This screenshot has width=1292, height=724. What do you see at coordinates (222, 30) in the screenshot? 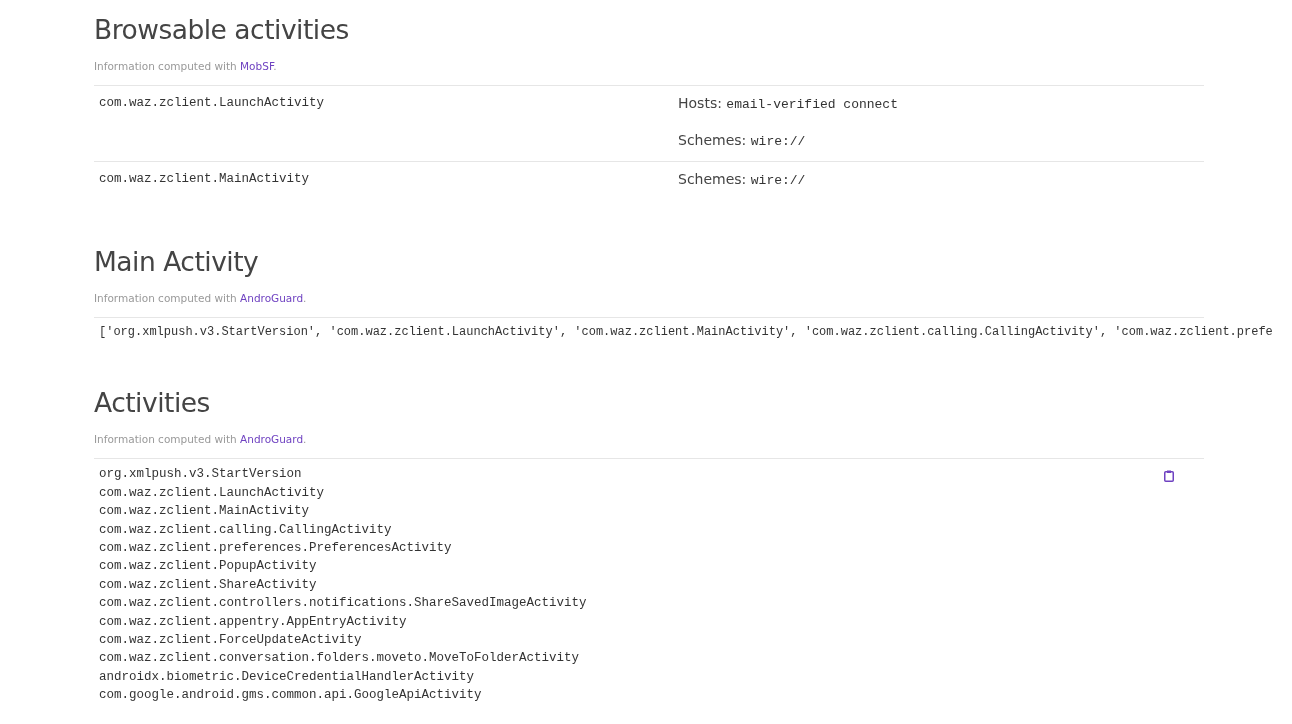
I see `section-heading: Browsable activities` at bounding box center [222, 30].